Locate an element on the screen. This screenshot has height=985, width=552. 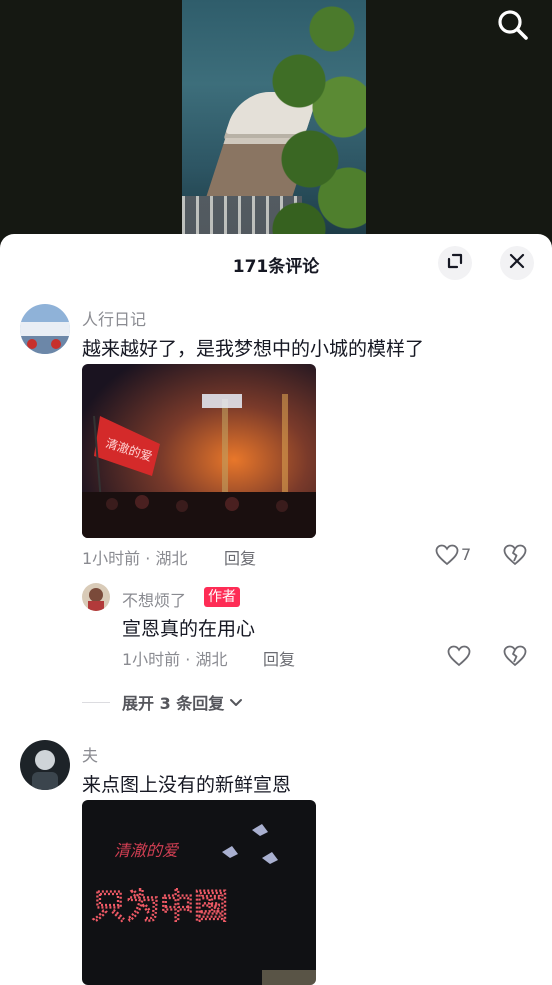
close-icon is located at coordinates (517, 263).